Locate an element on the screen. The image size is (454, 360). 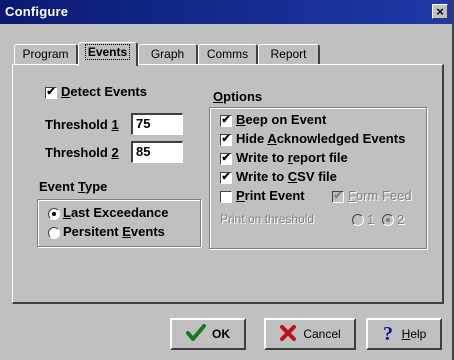
detect-events-checkbox: ✔ is located at coordinates (51, 93).